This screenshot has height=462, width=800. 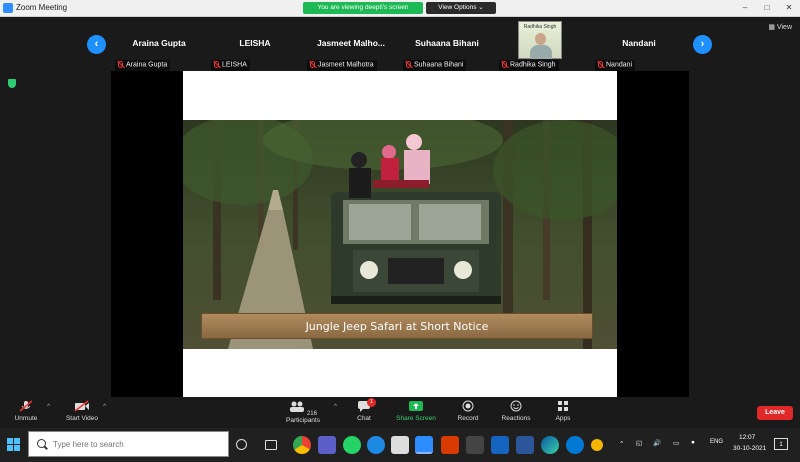 What do you see at coordinates (241, 444) in the screenshot?
I see `cortana-icon` at bounding box center [241, 444].